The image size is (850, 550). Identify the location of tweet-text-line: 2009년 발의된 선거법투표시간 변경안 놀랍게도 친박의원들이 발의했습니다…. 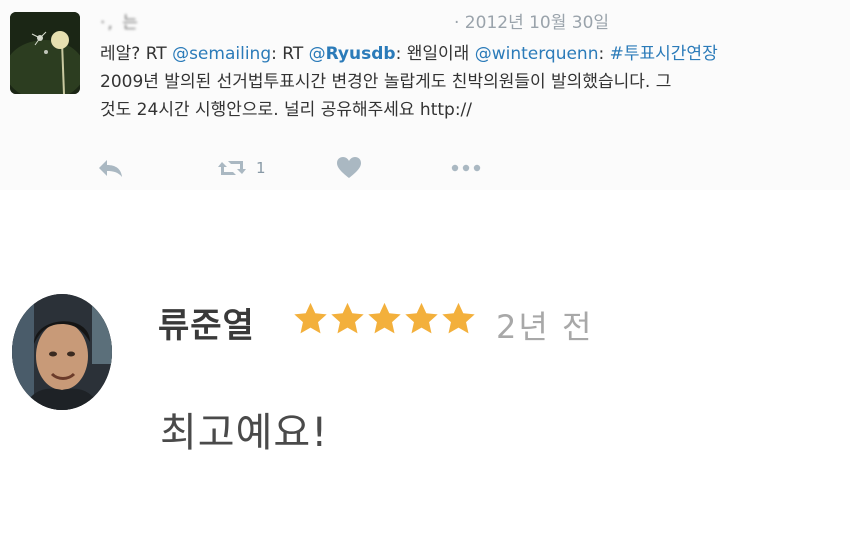
(386, 82).